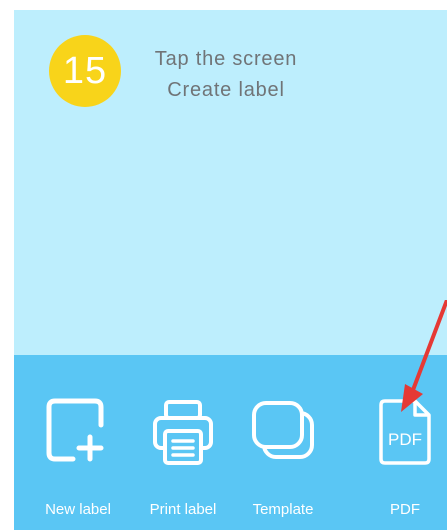  What do you see at coordinates (226, 75) in the screenshot?
I see `tap-hint: Tap the screen Create label` at bounding box center [226, 75].